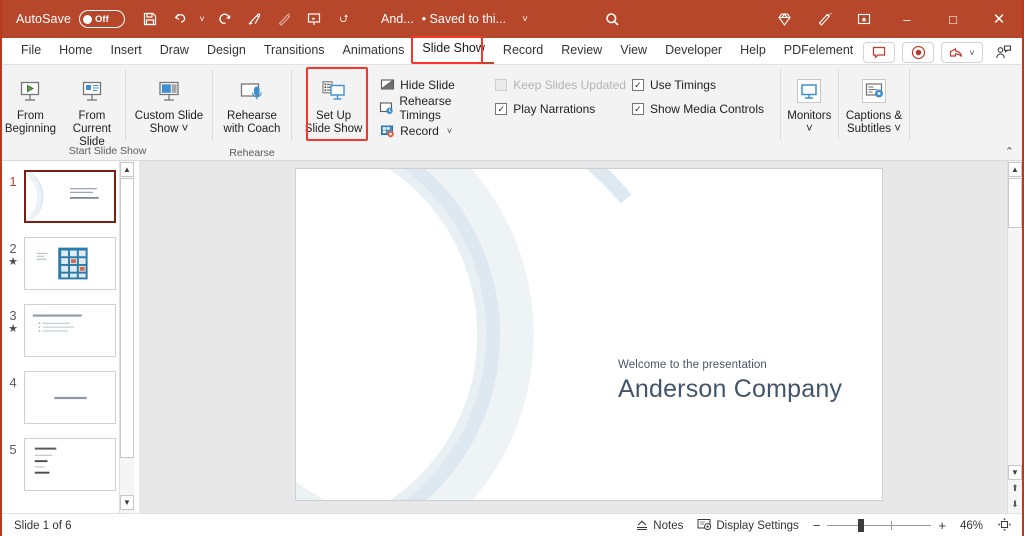 Image resolution: width=1024 pixels, height=536 pixels. Describe the element at coordinates (70, 196) in the screenshot. I see `thumbnail-1-frame` at that location.